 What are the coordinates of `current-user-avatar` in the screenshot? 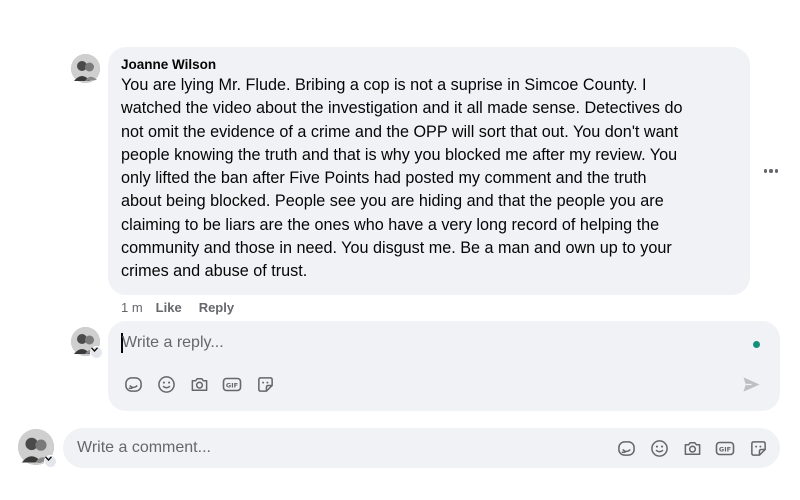 It's located at (37, 448).